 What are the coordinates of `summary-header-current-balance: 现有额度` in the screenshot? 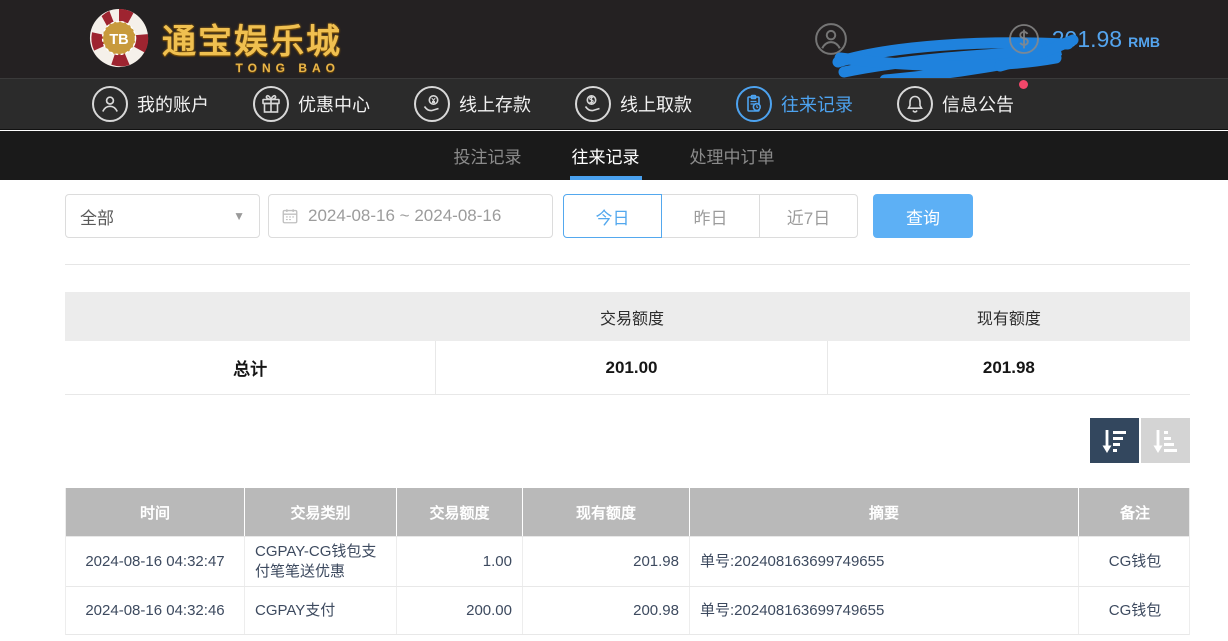 It's located at (1008, 319).